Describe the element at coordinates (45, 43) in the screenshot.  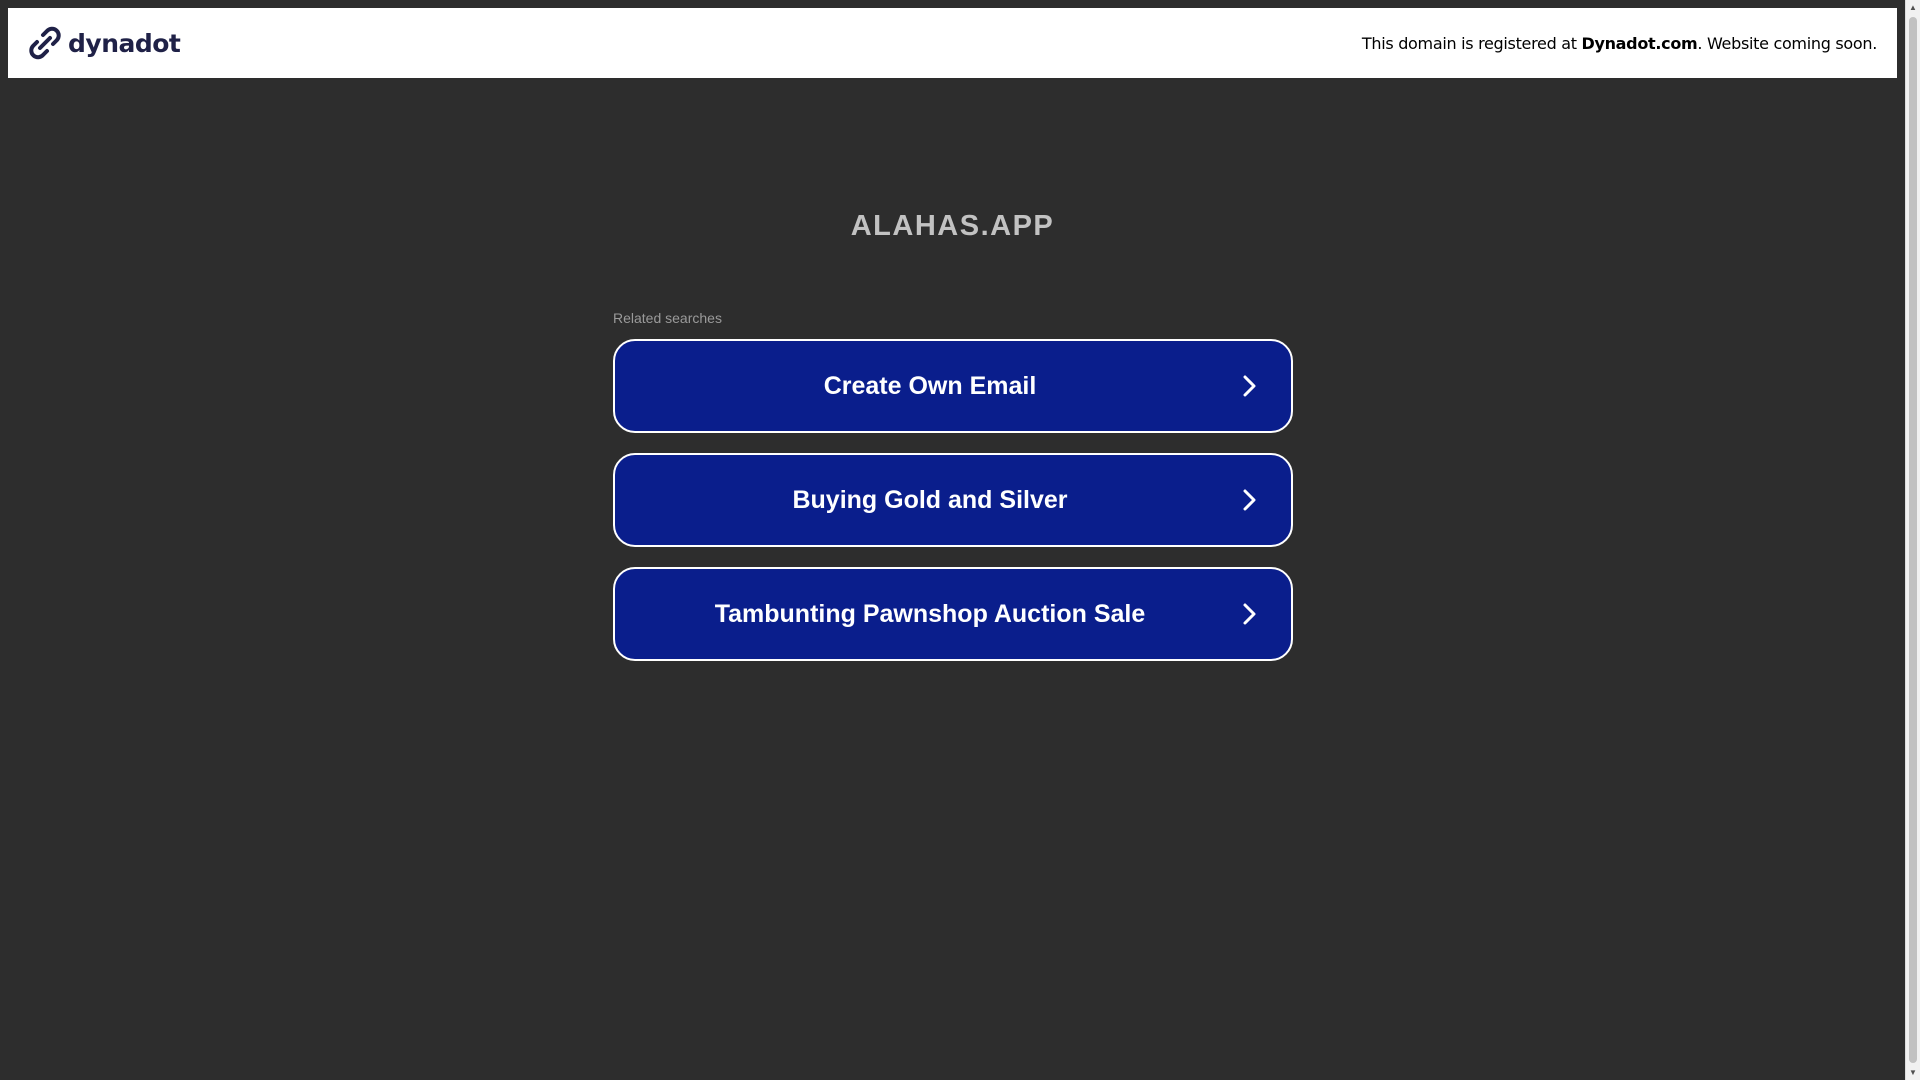
I see `dynadot-logo-icon` at that location.